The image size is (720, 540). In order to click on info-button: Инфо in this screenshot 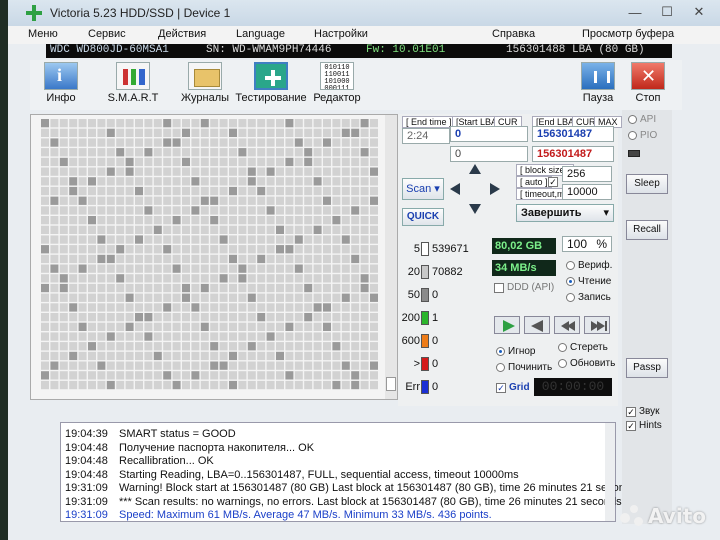, I will do `click(61, 83)`.